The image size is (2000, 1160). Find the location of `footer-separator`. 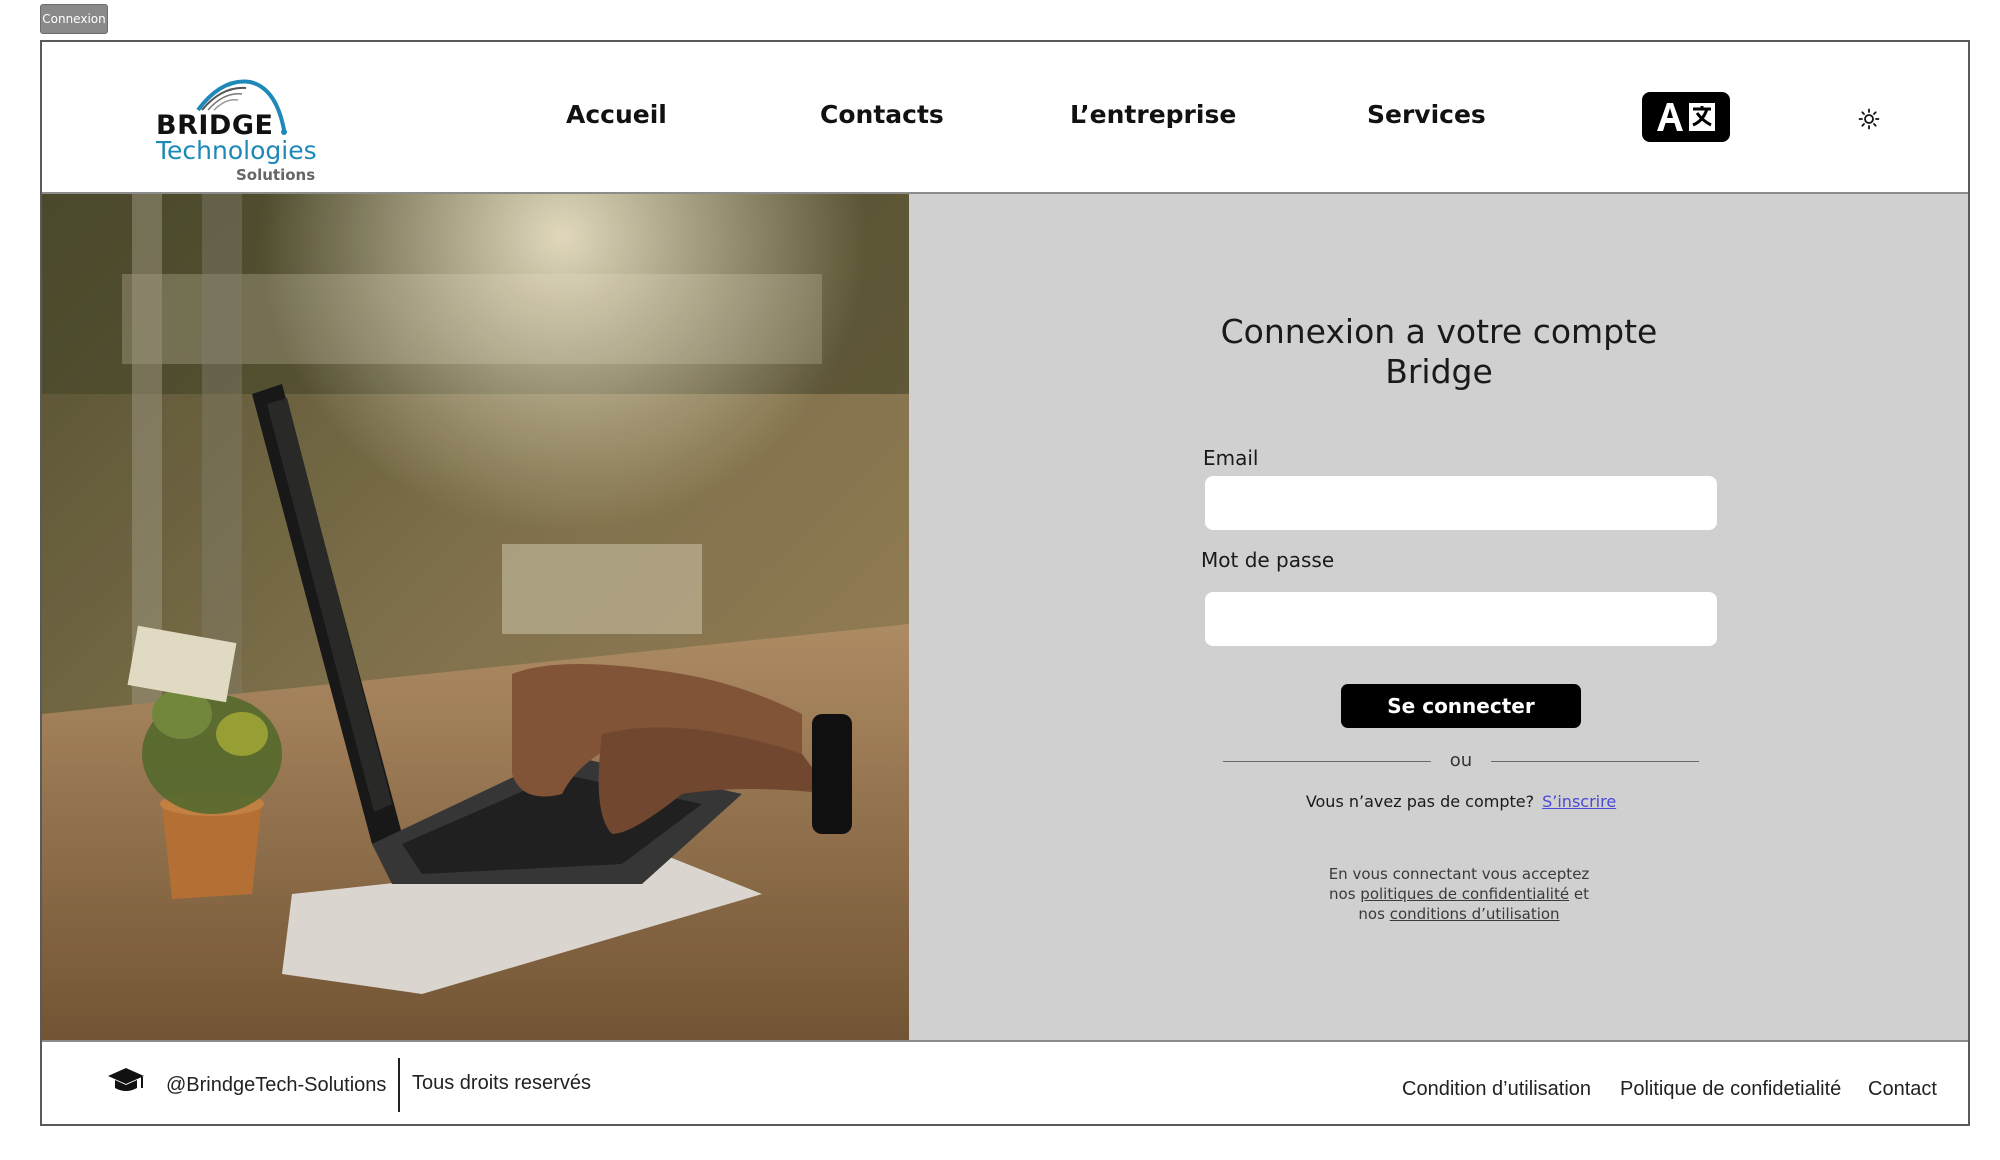

footer-separator is located at coordinates (399, 1085).